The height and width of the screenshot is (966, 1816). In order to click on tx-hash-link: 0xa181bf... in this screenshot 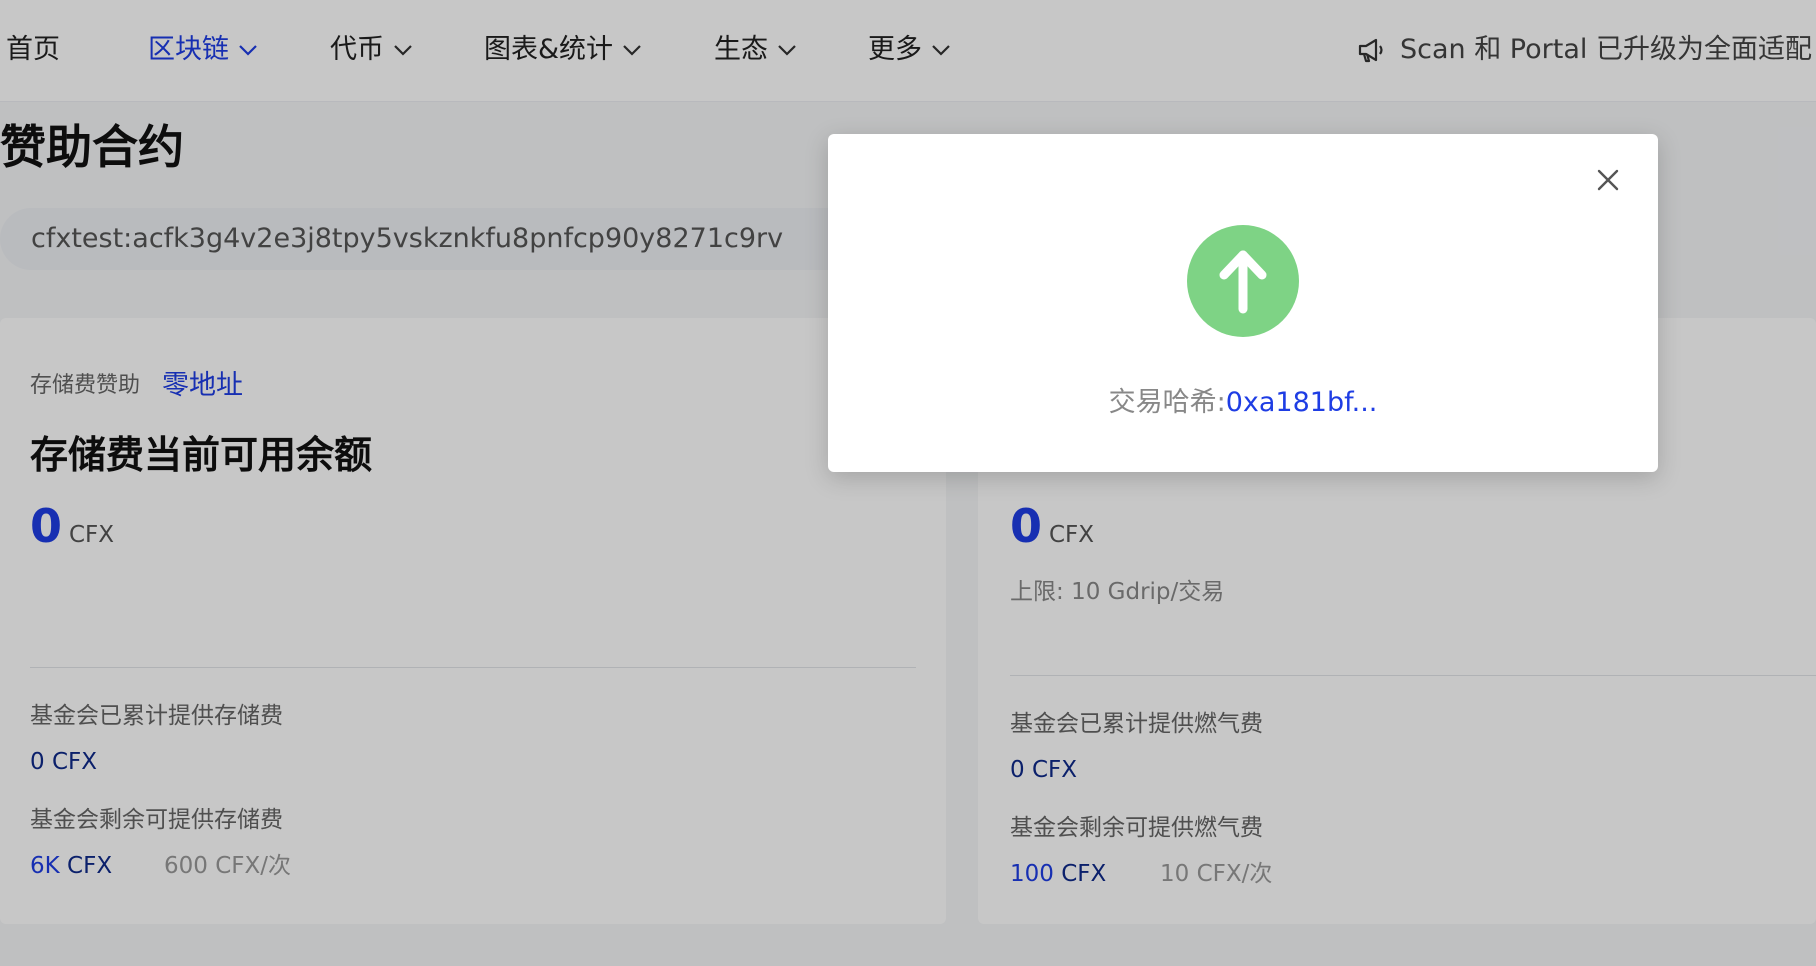, I will do `click(1302, 402)`.